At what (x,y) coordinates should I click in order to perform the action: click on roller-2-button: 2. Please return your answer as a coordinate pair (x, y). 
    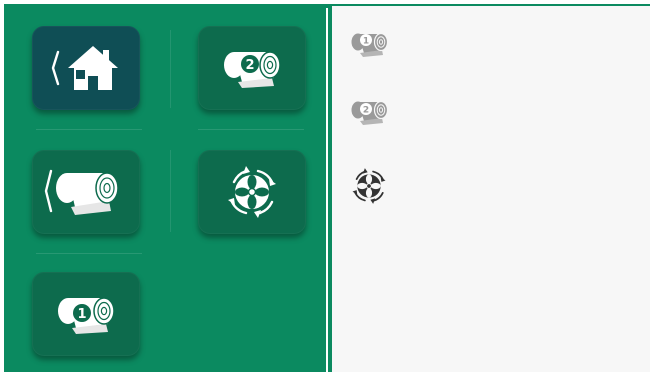
    Looking at the image, I should click on (252, 68).